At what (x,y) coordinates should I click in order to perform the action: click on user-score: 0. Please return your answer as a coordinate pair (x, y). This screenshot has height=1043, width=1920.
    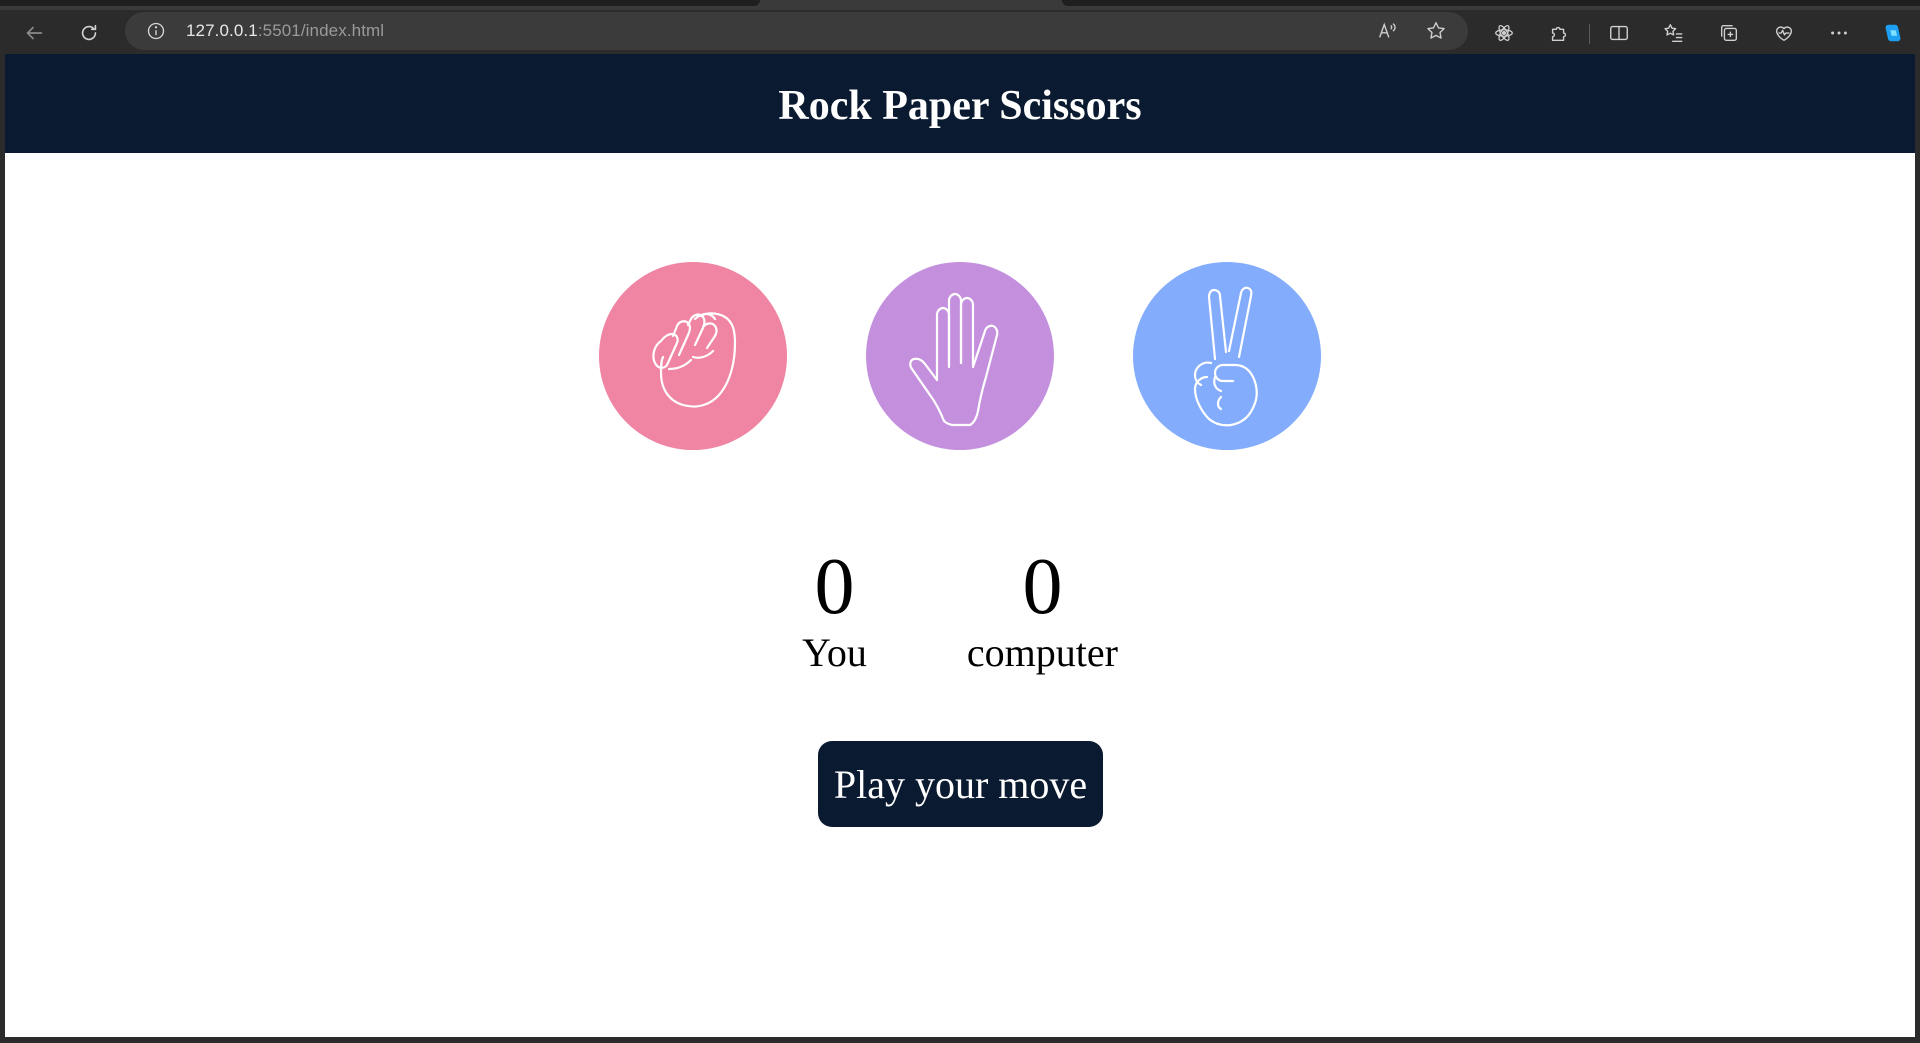
    Looking at the image, I should click on (834, 587).